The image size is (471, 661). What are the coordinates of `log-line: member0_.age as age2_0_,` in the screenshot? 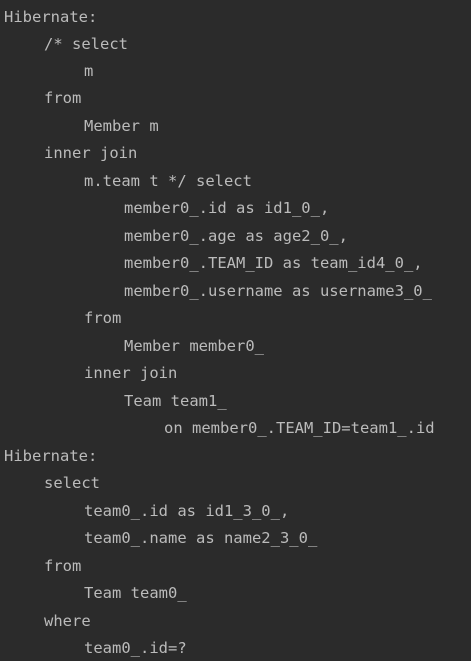 It's located at (236, 236).